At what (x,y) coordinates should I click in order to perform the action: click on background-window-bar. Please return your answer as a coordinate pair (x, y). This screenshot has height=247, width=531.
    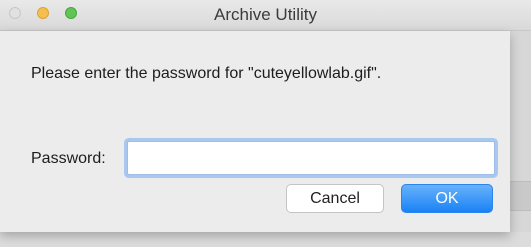
    Looking at the image, I should click on (520, 196).